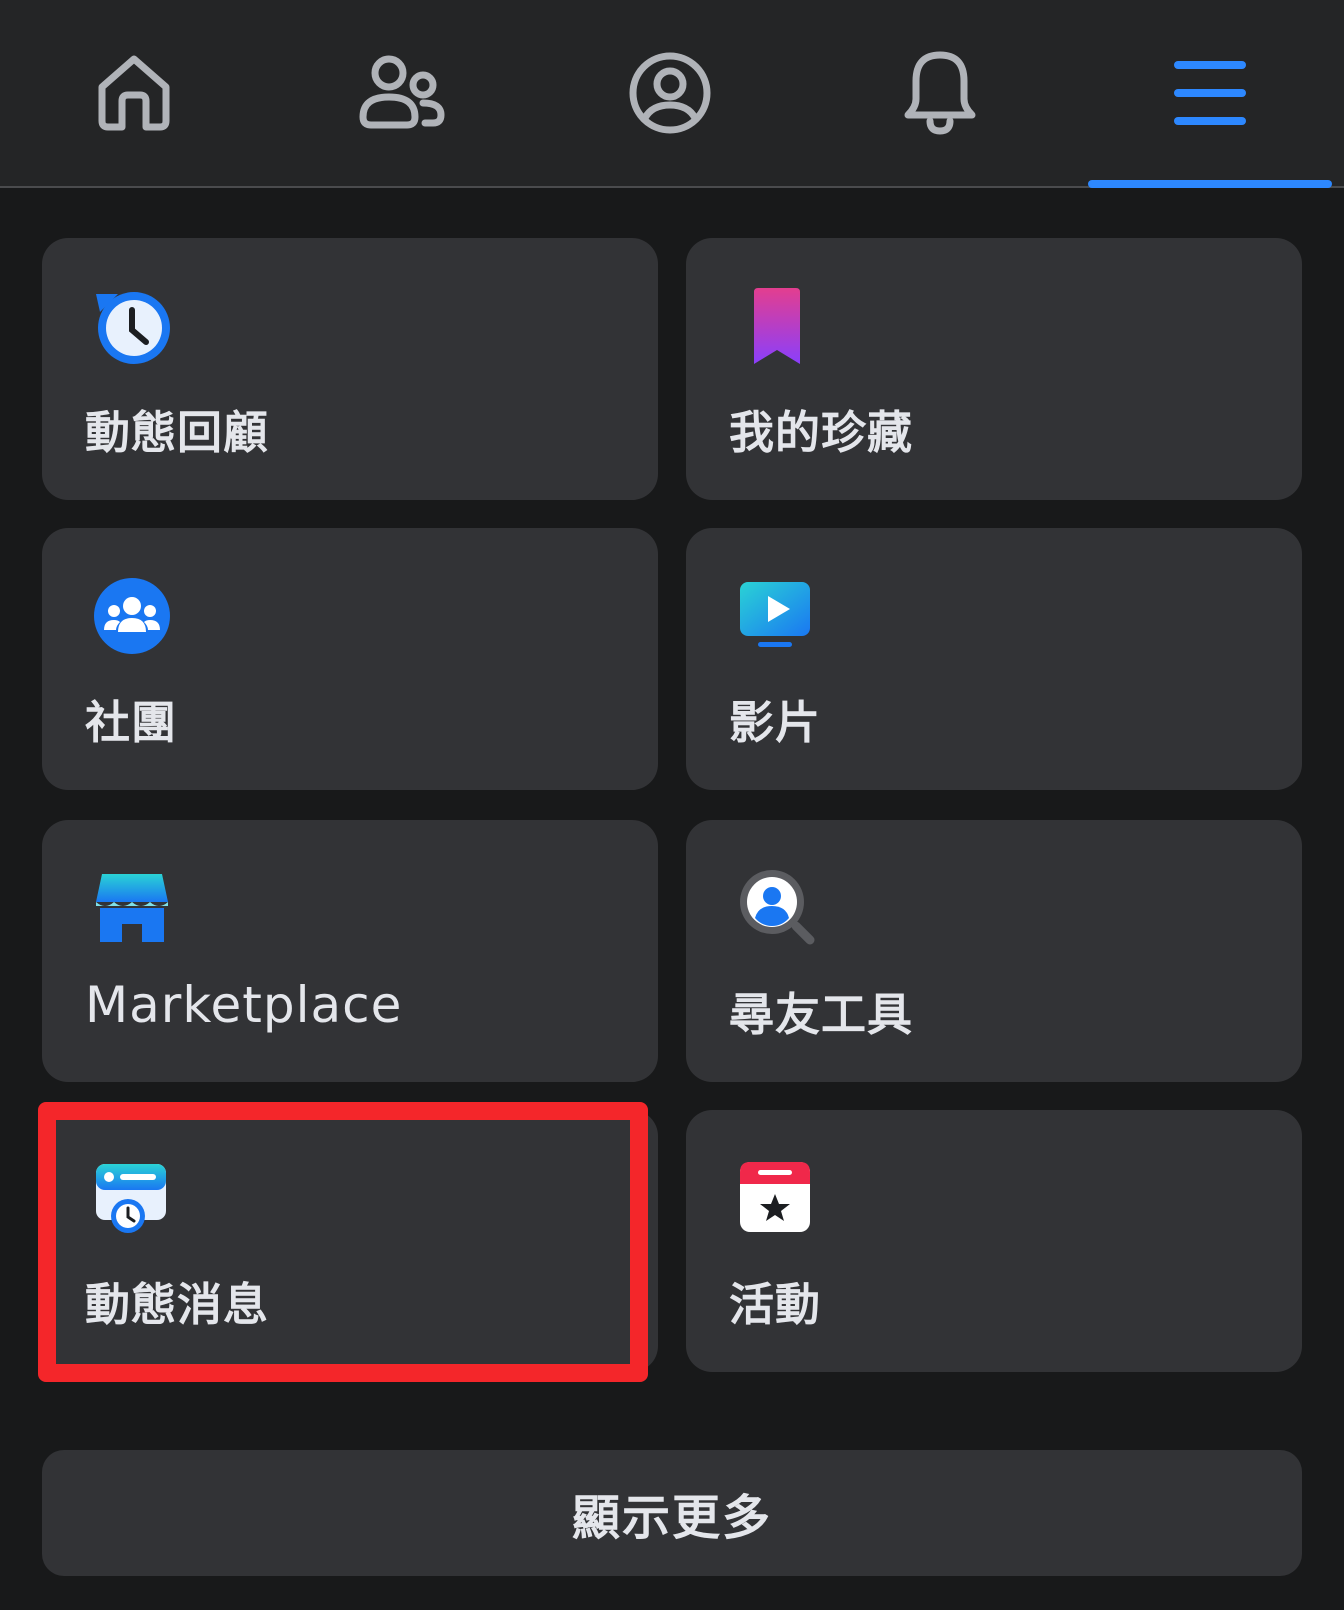 Image resolution: width=1344 pixels, height=1610 pixels. What do you see at coordinates (350, 951) in the screenshot?
I see `shortcut-marketplace: Marketplace` at bounding box center [350, 951].